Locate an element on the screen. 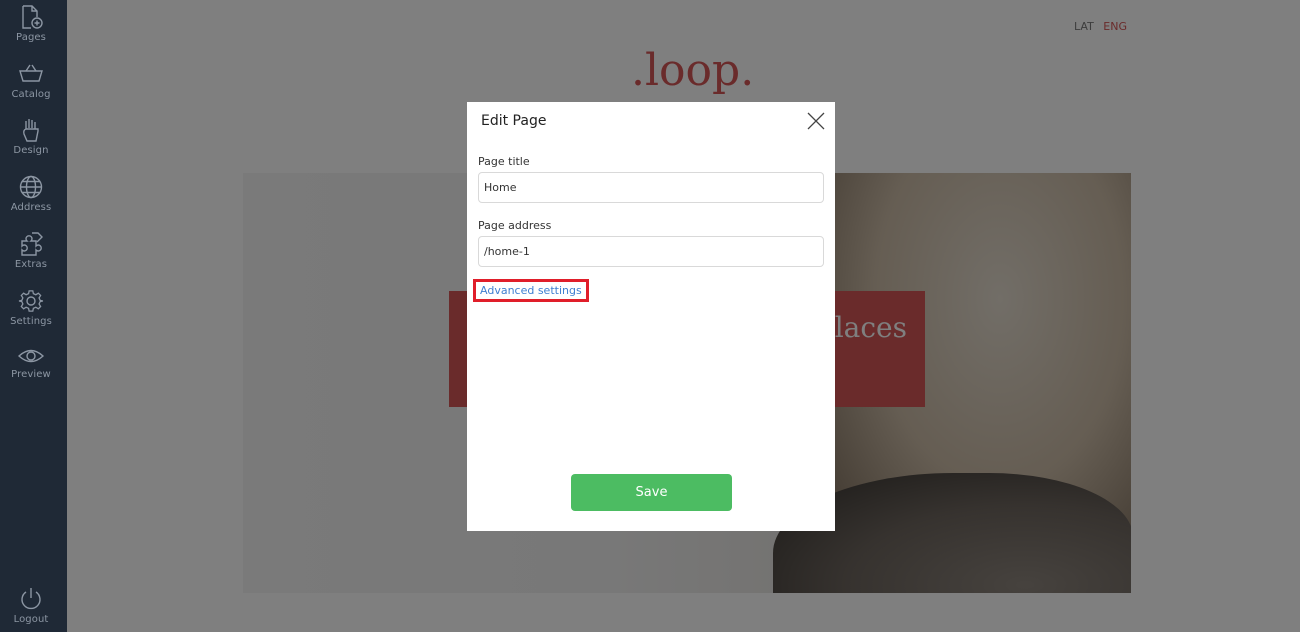  advanced-settings-link: Advanced settings is located at coordinates (531, 290).